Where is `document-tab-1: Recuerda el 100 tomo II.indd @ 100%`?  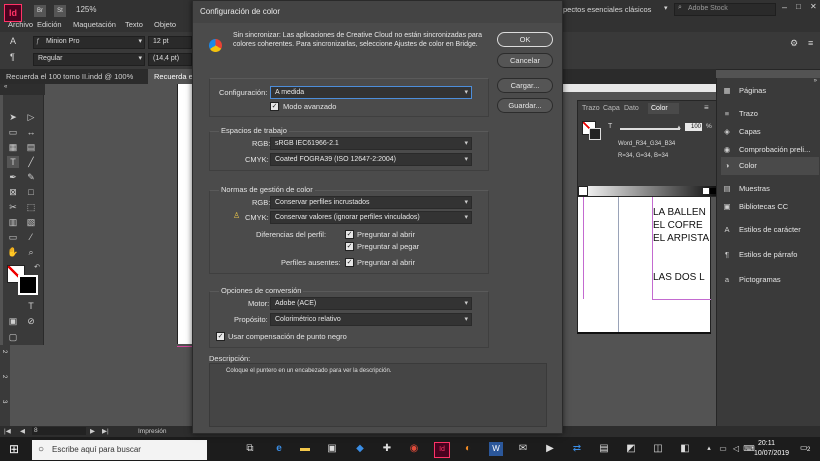 document-tab-1: Recuerda el 100 tomo II.indd @ 100% is located at coordinates (73, 76).